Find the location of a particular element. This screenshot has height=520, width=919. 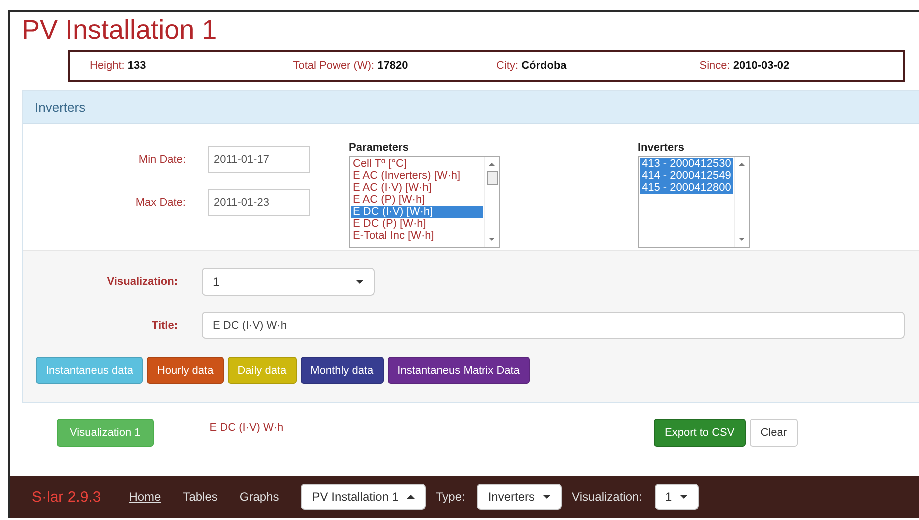

list-option: 415 - 2000412800 is located at coordinates (686, 188).